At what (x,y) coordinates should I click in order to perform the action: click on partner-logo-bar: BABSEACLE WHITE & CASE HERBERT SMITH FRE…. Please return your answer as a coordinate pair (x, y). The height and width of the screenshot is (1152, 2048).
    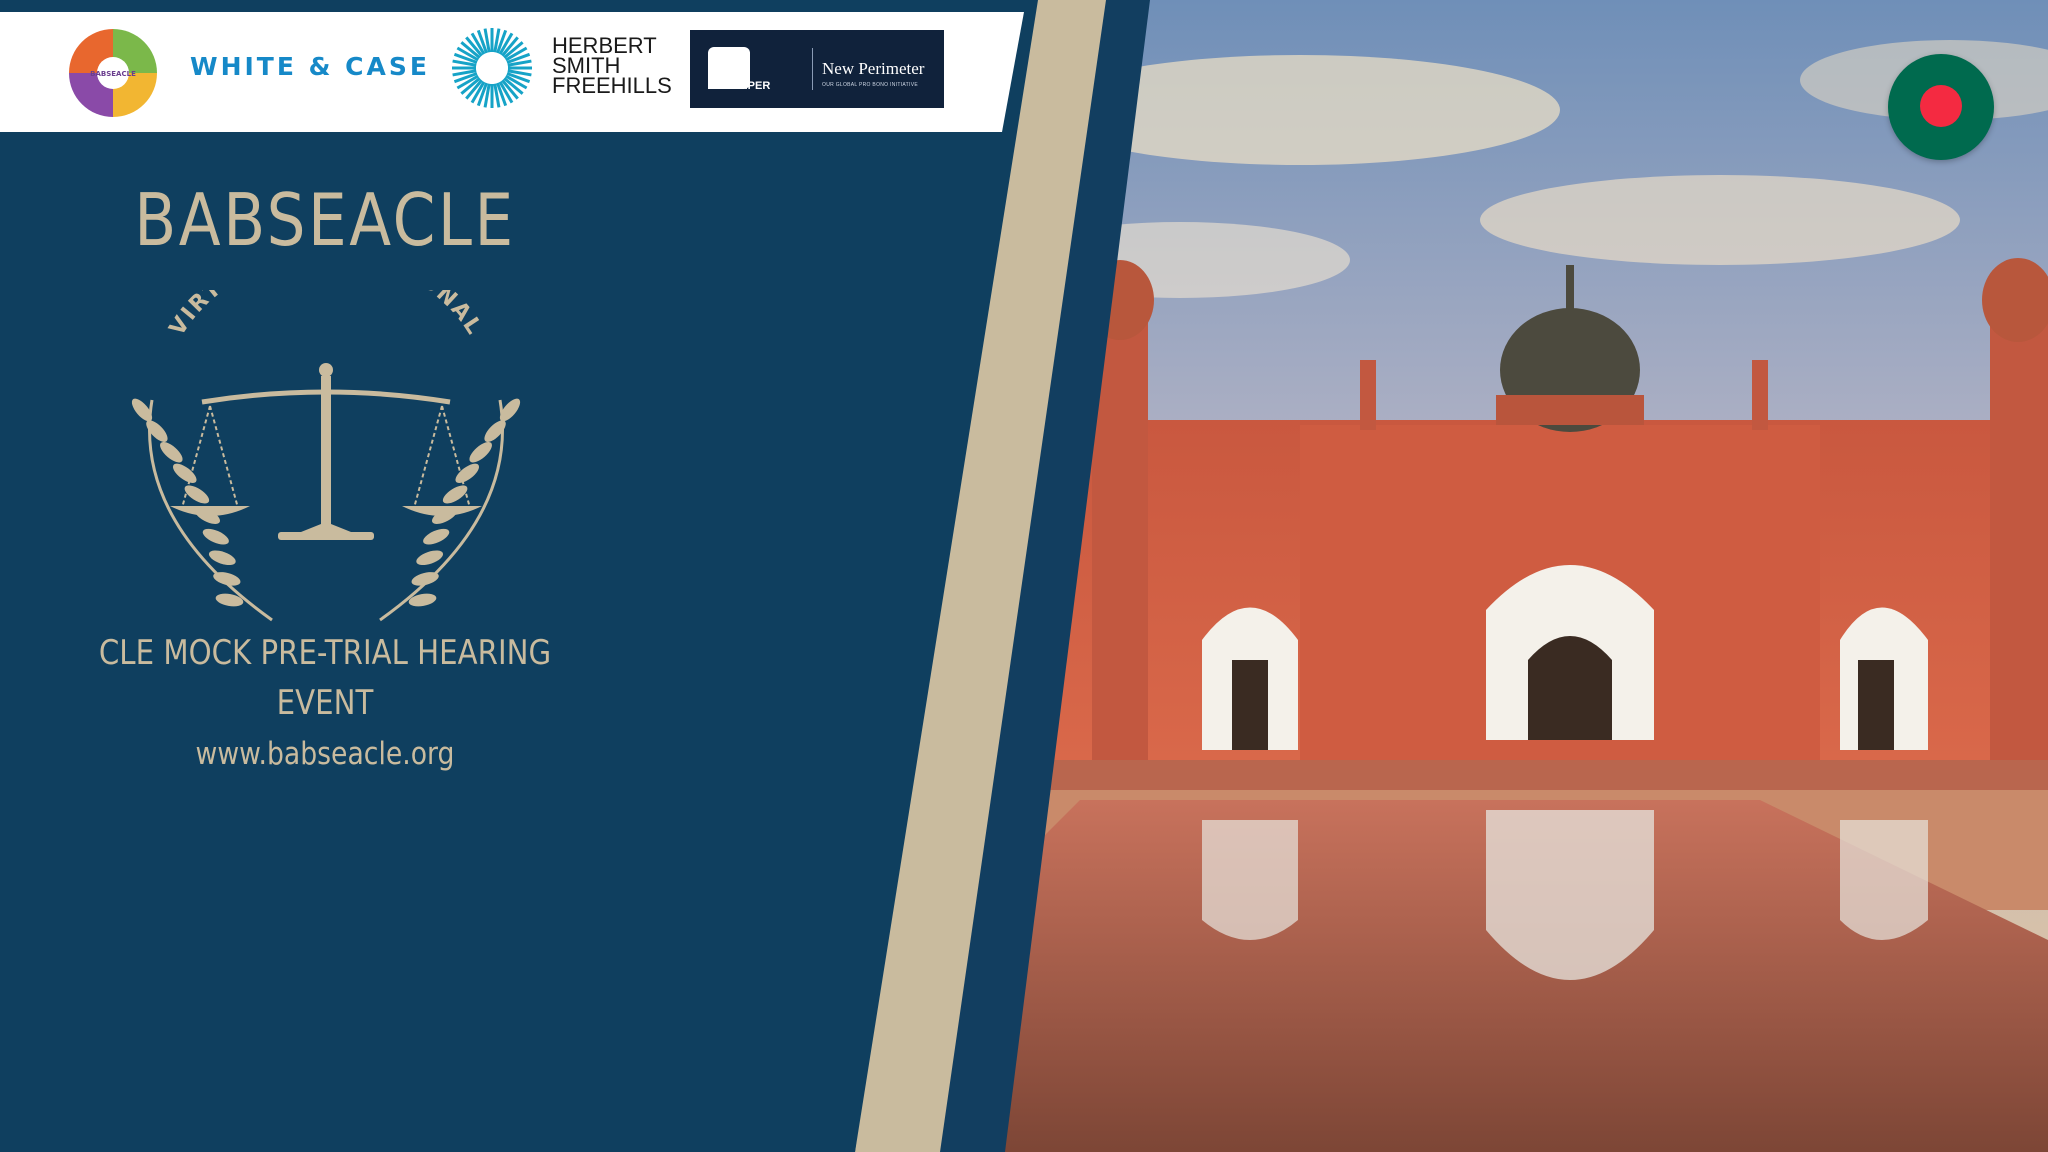
    Looking at the image, I should click on (512, 72).